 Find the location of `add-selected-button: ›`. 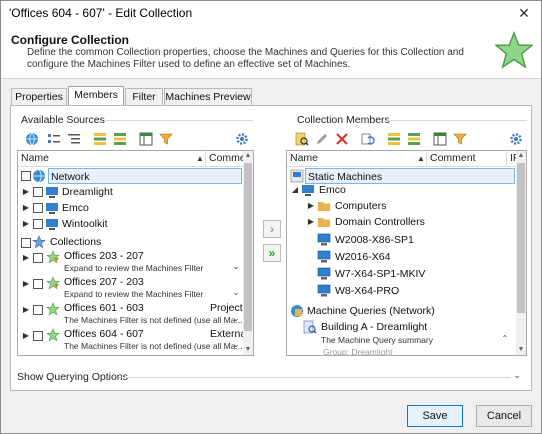

add-selected-button: › is located at coordinates (272, 229).